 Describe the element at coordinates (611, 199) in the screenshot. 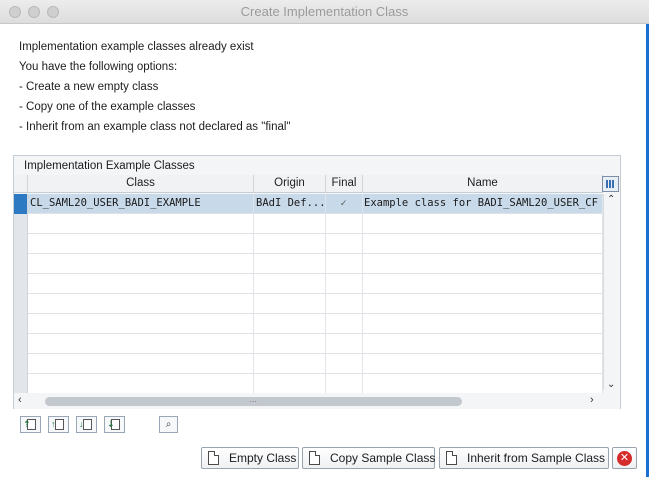

I see `scroll-up-icon: ⌃` at that location.